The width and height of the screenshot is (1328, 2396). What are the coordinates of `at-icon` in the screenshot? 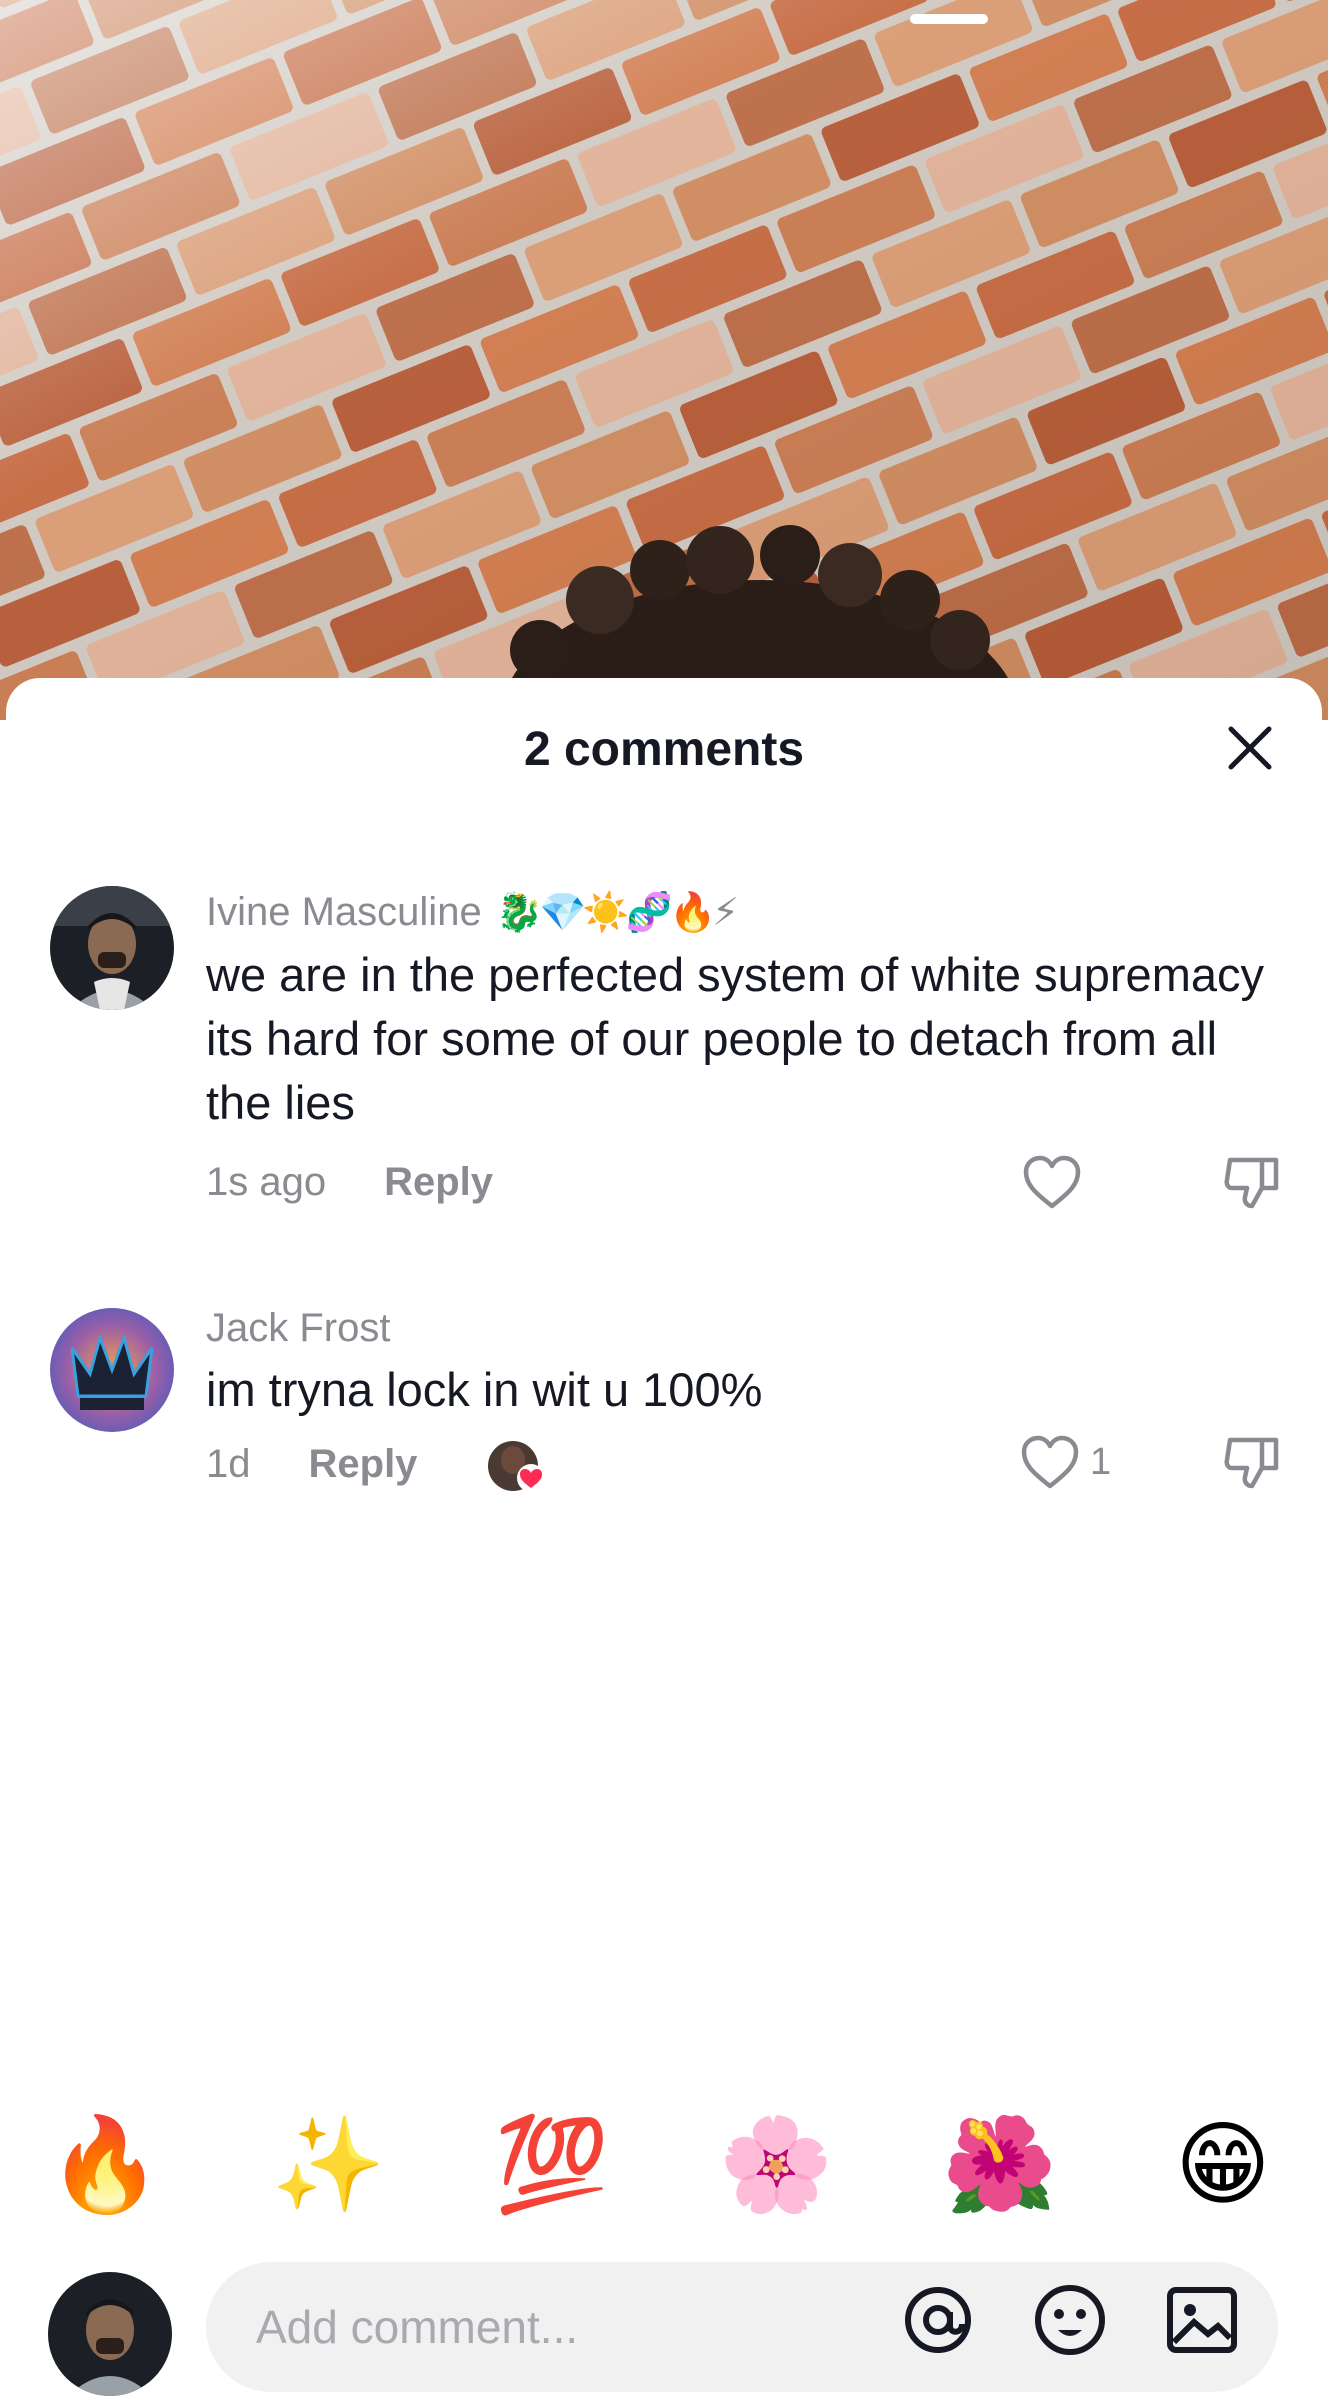 It's located at (938, 2320).